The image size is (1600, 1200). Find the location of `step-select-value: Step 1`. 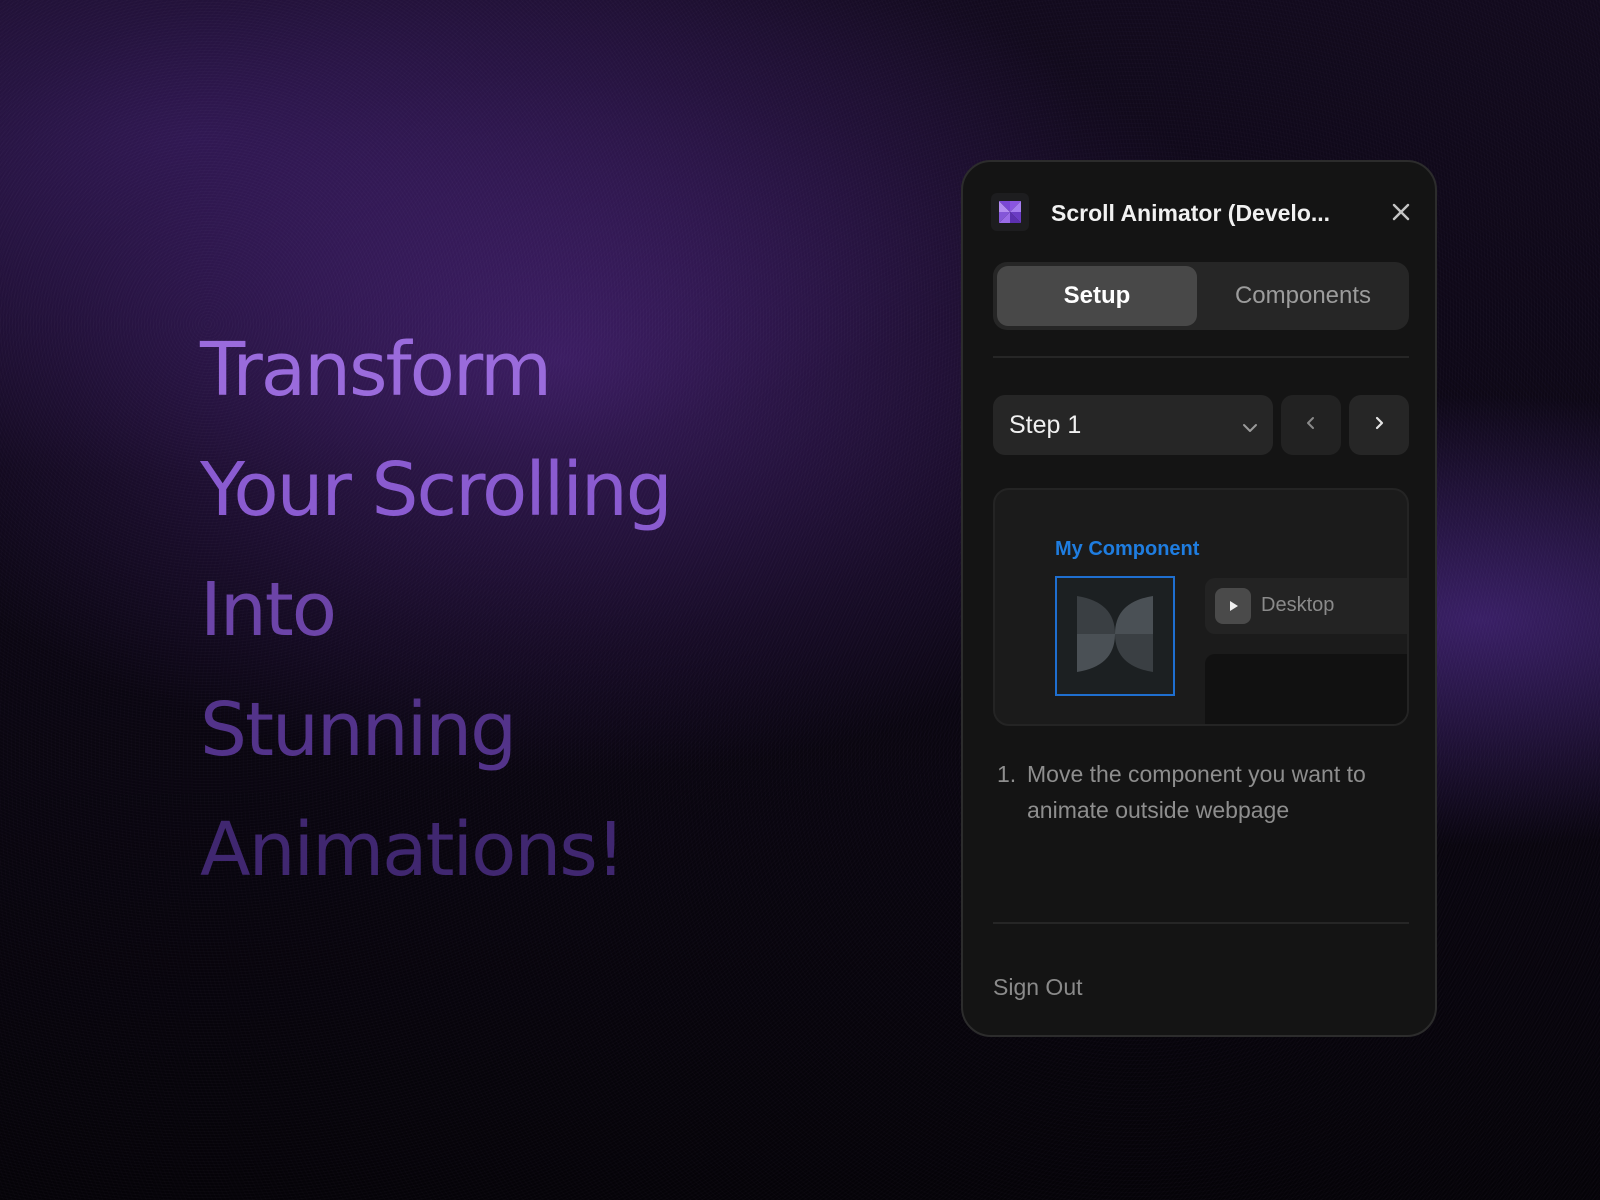

step-select-value: Step 1 is located at coordinates (1045, 424).